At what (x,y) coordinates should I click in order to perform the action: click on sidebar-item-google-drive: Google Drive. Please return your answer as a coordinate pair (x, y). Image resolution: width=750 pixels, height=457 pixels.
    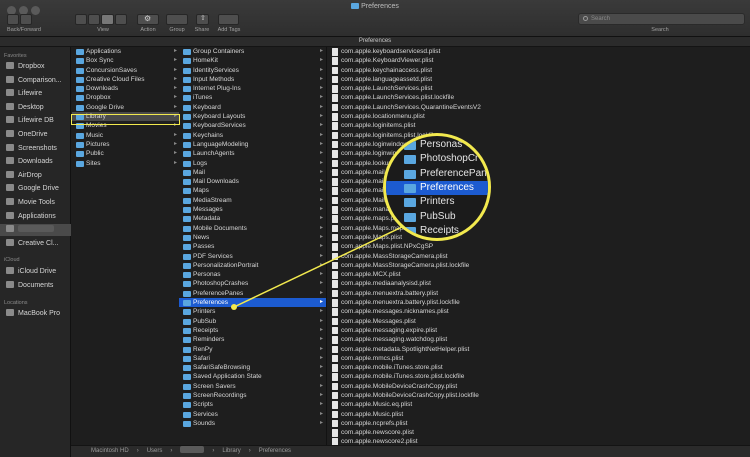
    Looking at the image, I should click on (38, 189).